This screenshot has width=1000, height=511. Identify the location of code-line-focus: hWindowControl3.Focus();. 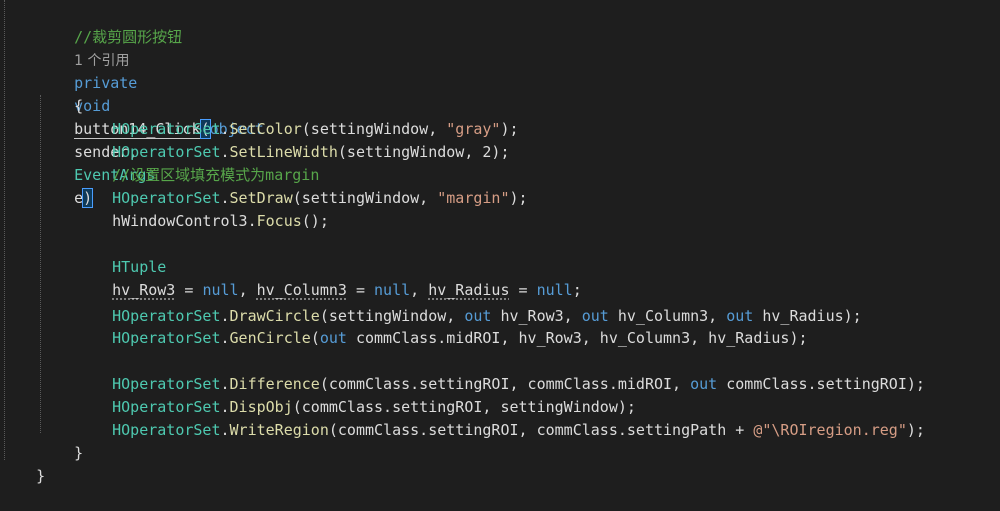
(538, 208).